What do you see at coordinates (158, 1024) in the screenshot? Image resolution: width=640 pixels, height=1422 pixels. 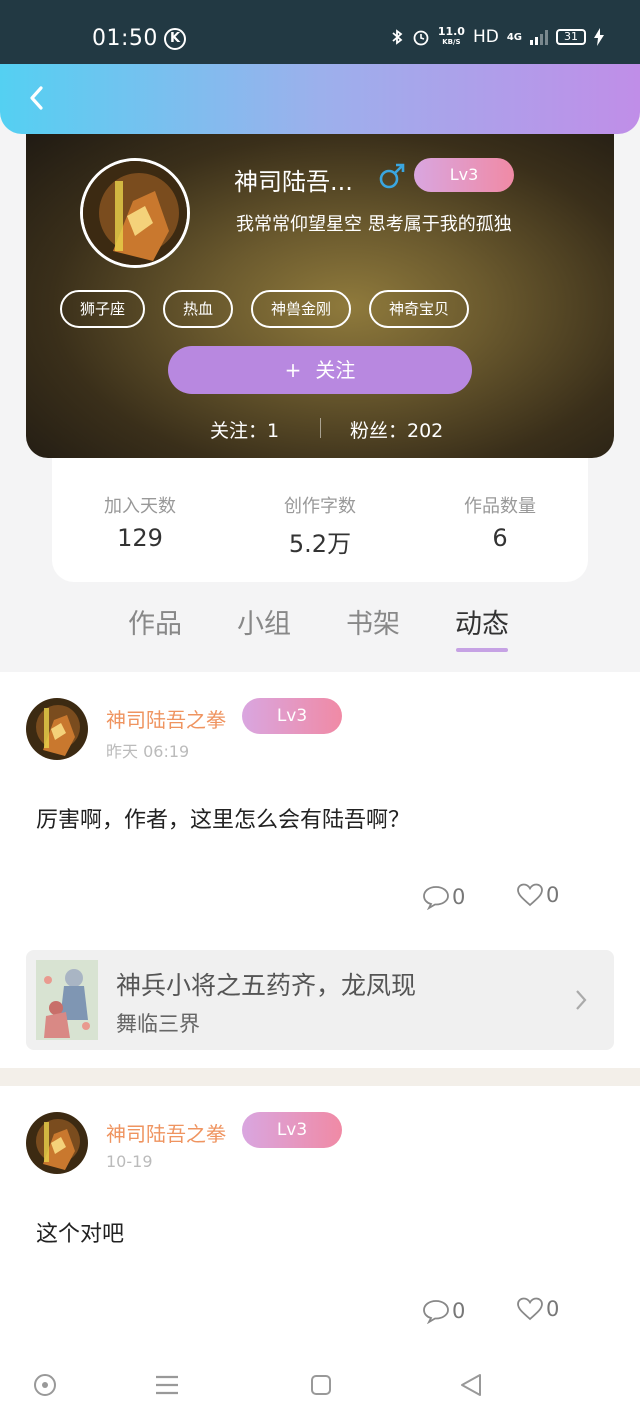 I see `book-subtitle: 舞临三界` at bounding box center [158, 1024].